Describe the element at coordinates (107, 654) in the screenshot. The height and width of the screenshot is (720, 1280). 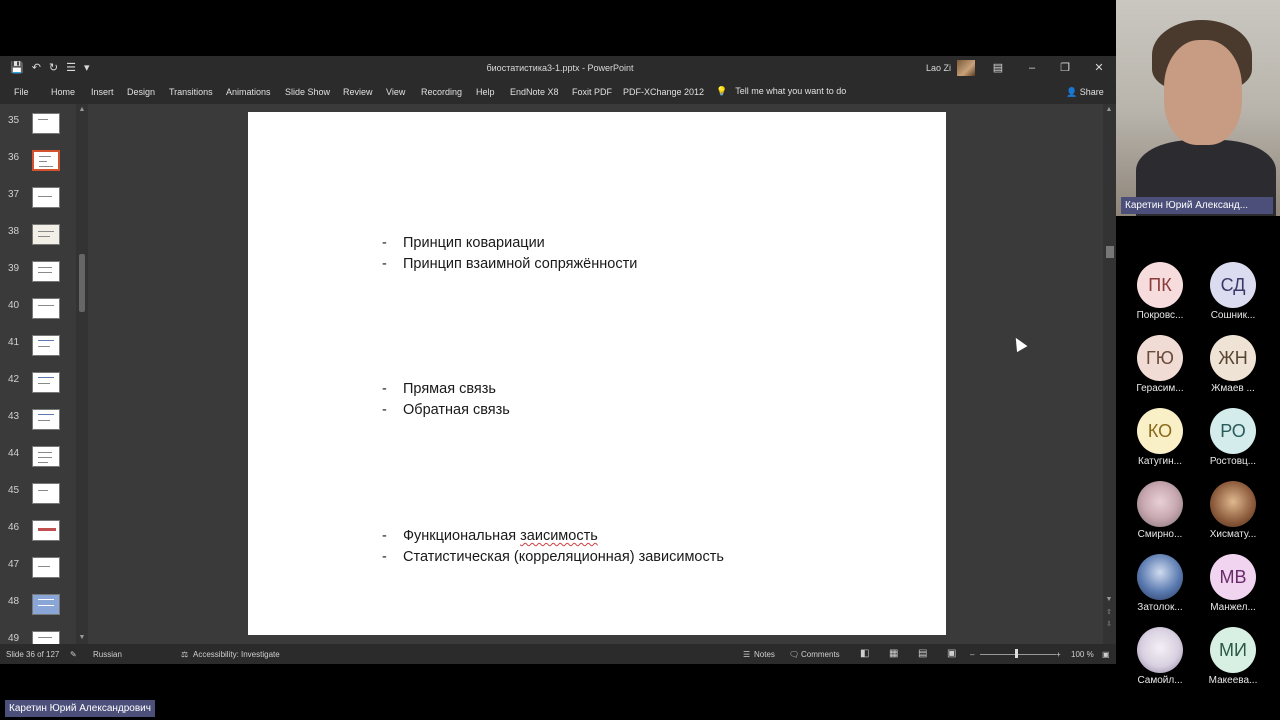
I see `language-indicator: Russian` at that location.